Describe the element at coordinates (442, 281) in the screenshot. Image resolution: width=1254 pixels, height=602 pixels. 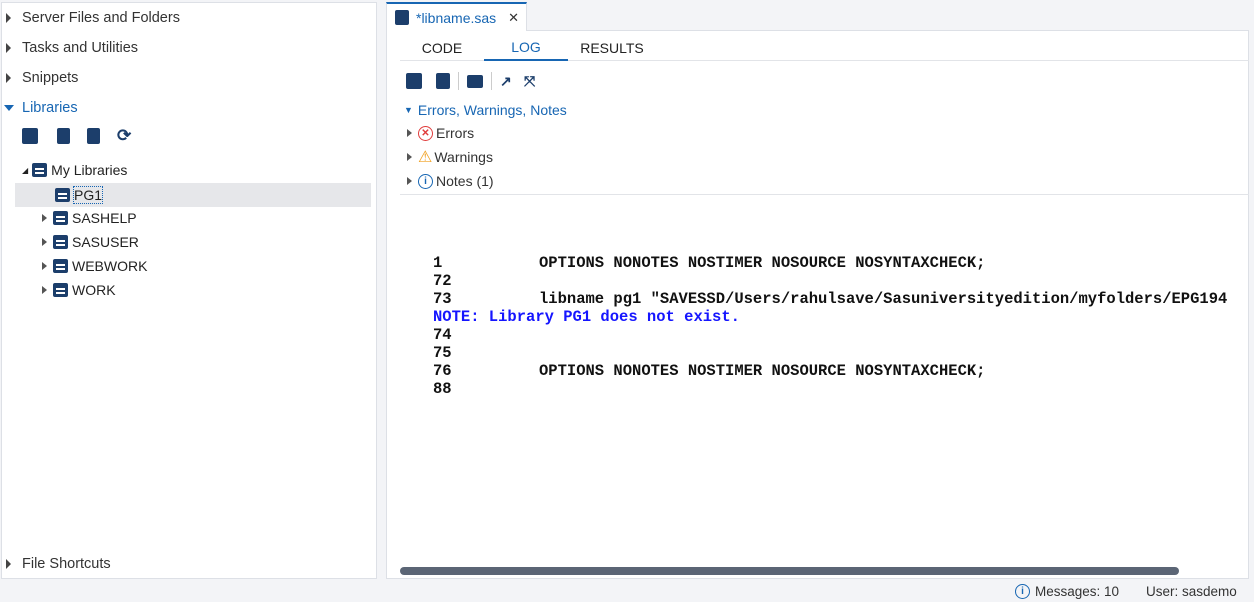
I see `line-number: 72` at that location.